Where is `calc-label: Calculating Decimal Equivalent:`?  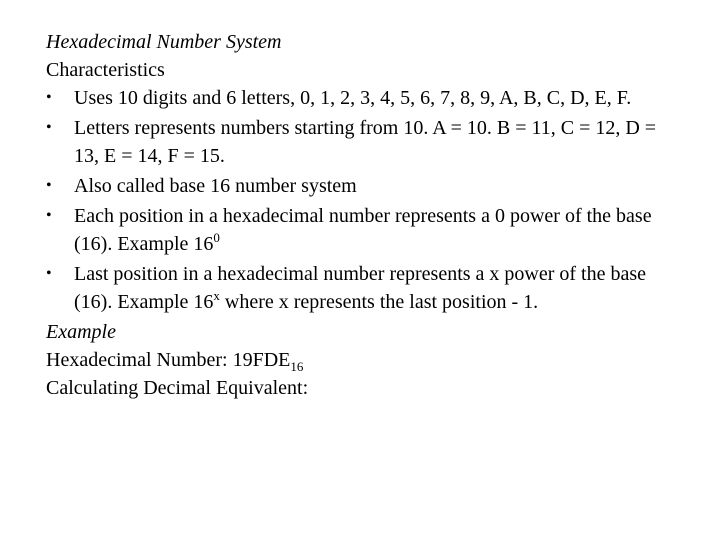
calc-label: Calculating Decimal Equivalent: is located at coordinates (177, 388).